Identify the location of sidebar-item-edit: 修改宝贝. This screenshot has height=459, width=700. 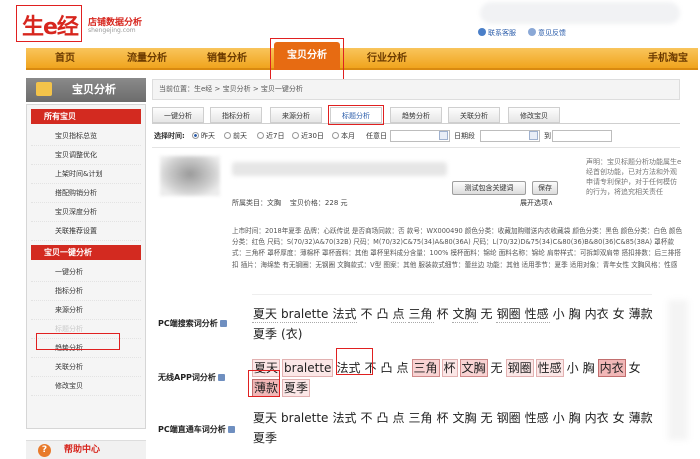
(86, 386).